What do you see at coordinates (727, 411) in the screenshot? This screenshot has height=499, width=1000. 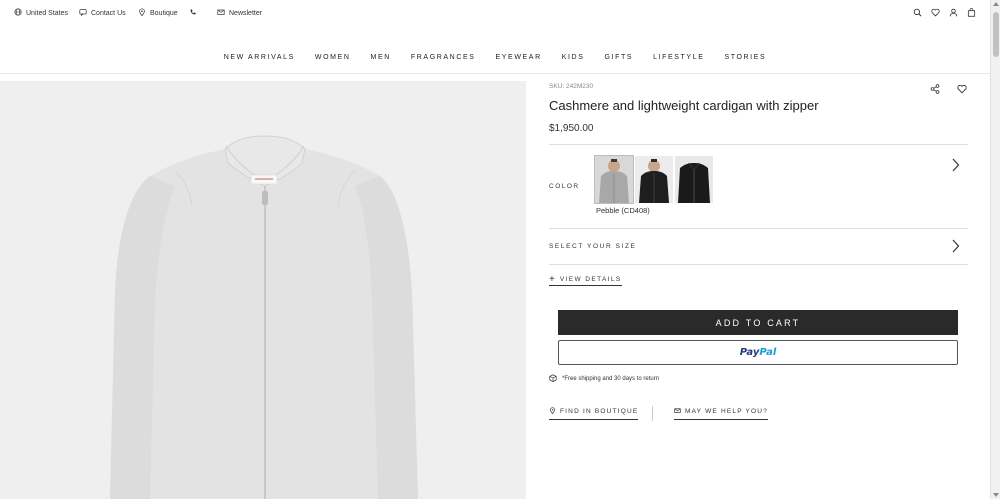 I see `may-we-help-label: MAY WE HELP YOU?` at bounding box center [727, 411].